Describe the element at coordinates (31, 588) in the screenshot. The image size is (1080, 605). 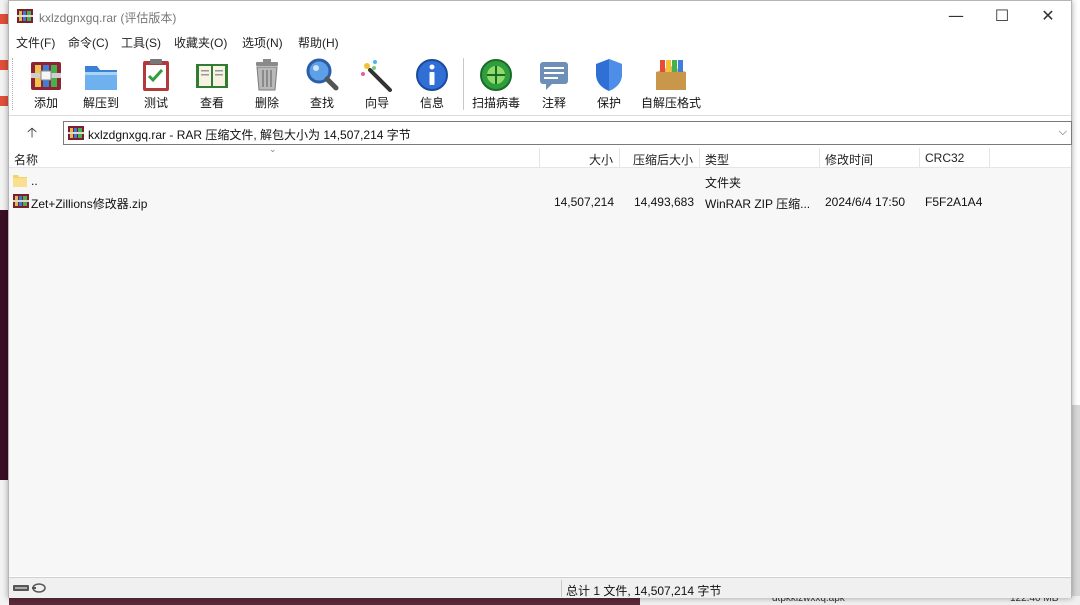
I see `drive-status-icon` at that location.